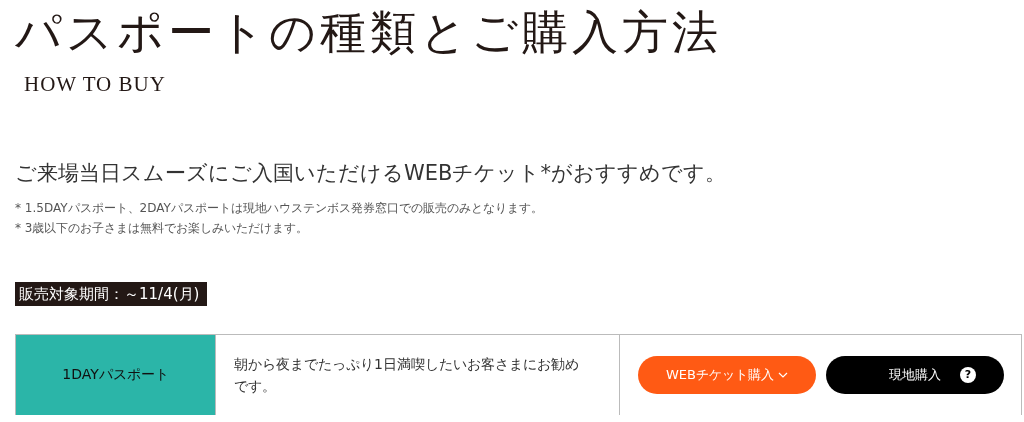 The image size is (1024, 422). I want to click on footnote: * 3歳以下のお子さまは無料でお楽しみいただけます。, so click(162, 228).